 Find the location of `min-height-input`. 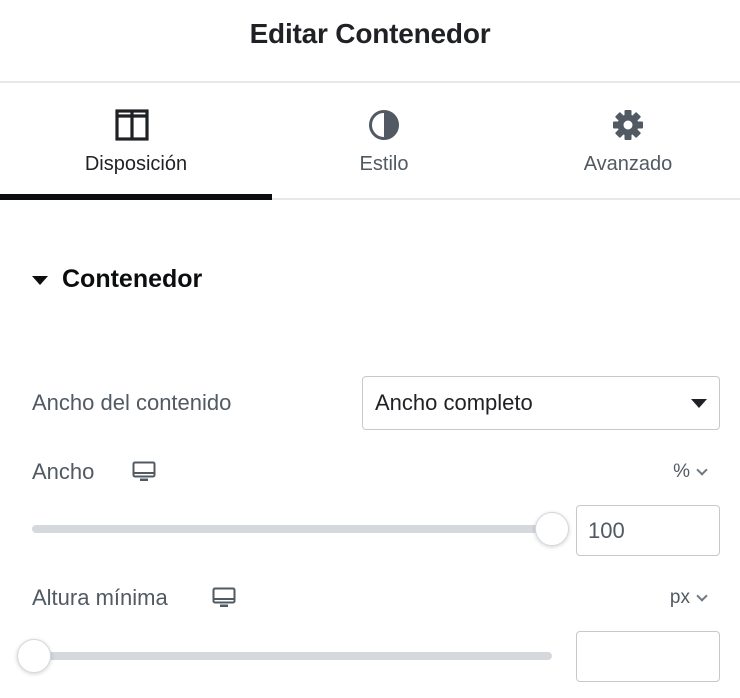

min-height-input is located at coordinates (648, 656).